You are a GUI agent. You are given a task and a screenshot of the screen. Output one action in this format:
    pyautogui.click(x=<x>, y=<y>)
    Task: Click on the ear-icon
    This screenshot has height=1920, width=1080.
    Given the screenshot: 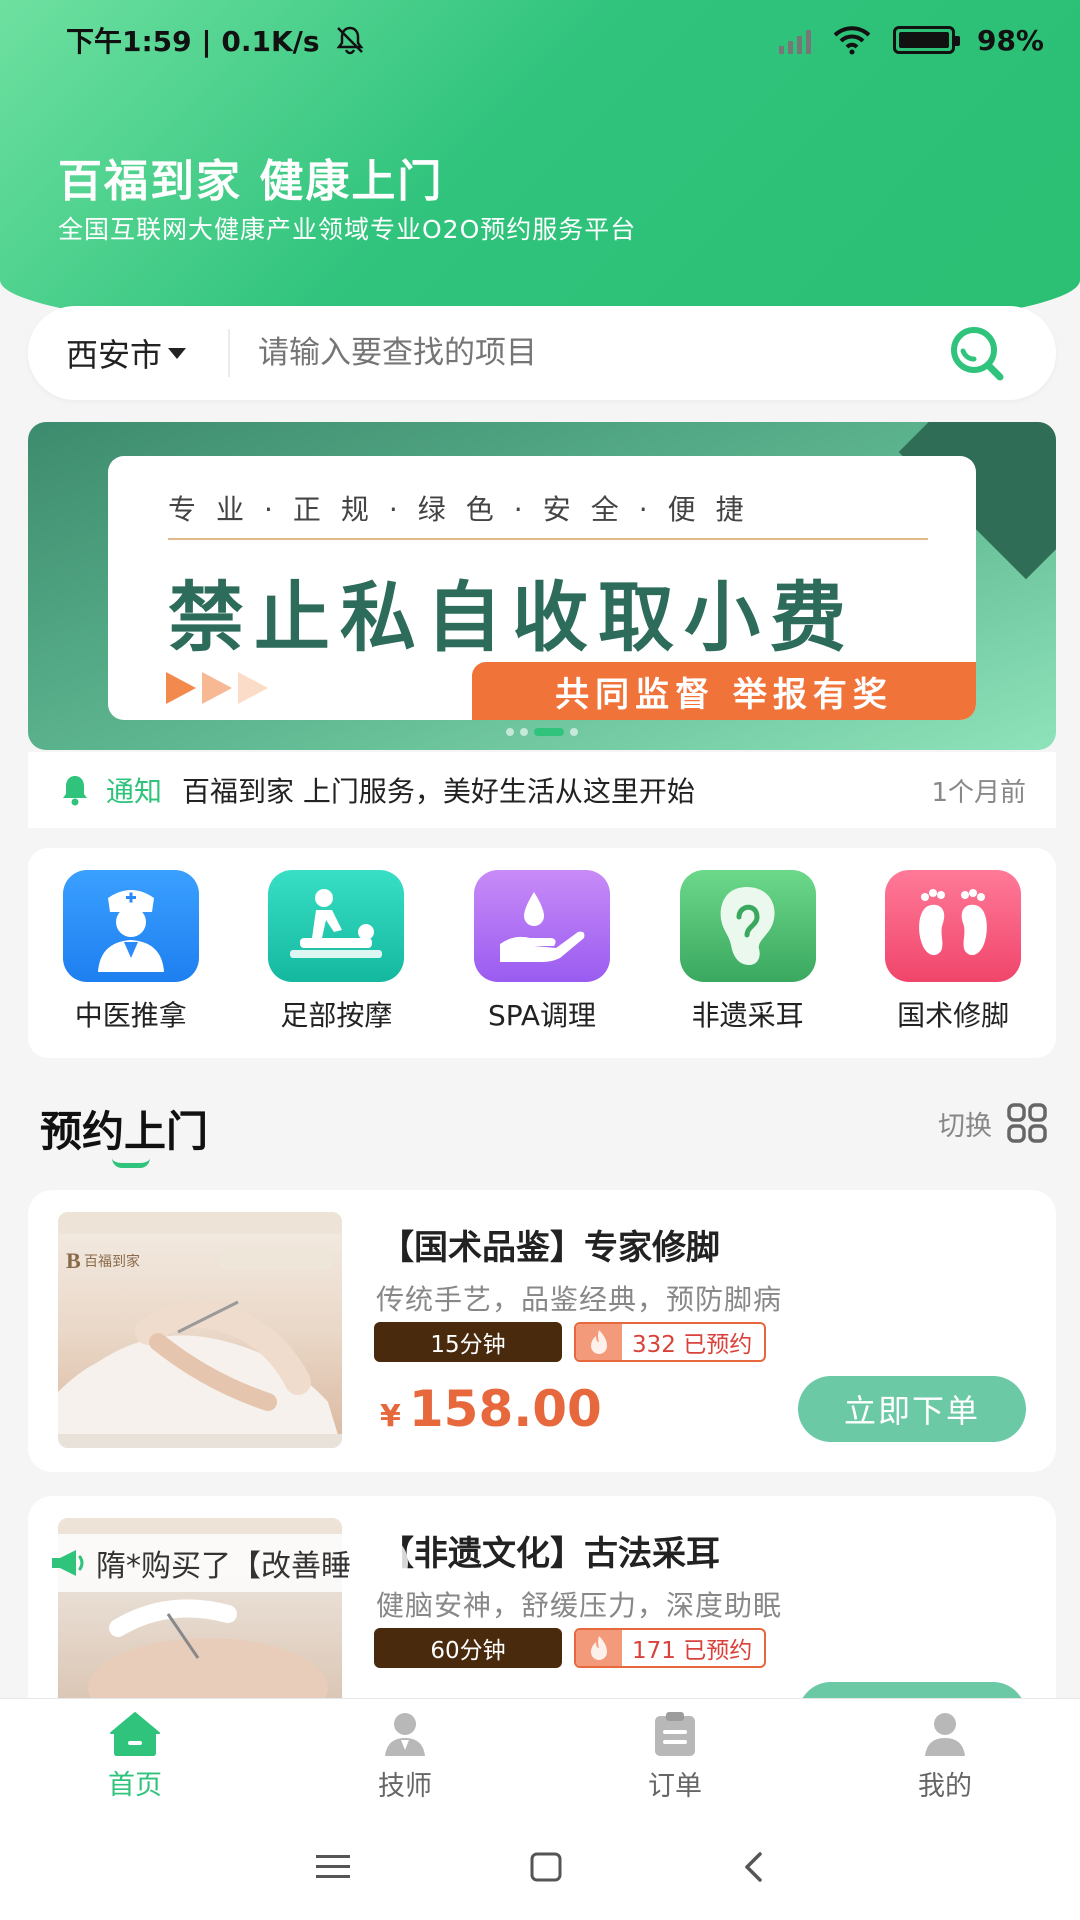 What is the action you would take?
    pyautogui.click(x=747, y=926)
    